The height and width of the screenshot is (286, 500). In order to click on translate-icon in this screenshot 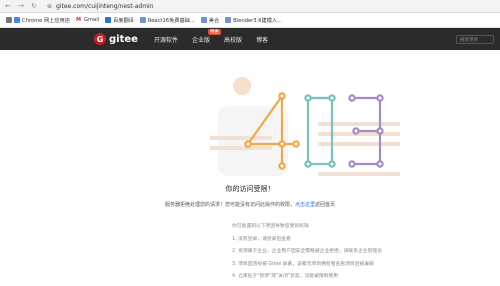, I will do `click(108, 20)`.